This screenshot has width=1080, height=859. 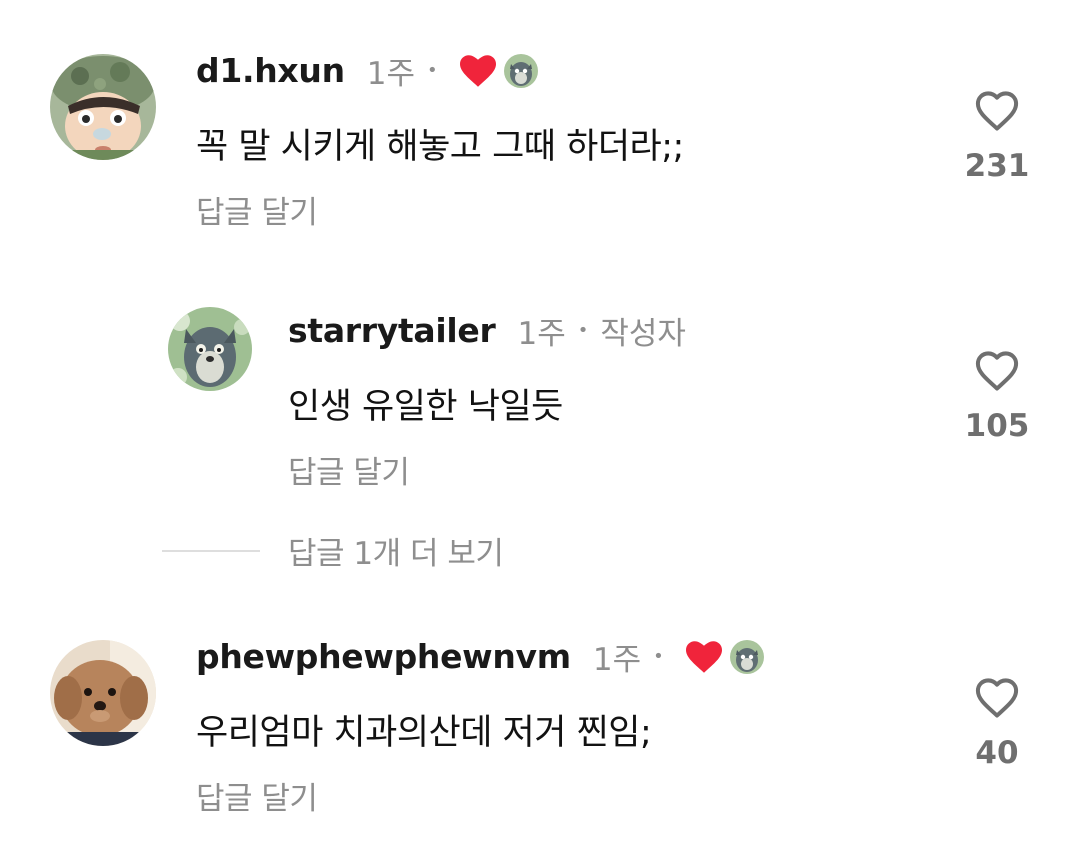 I want to click on like-button: 231, so click(x=997, y=137).